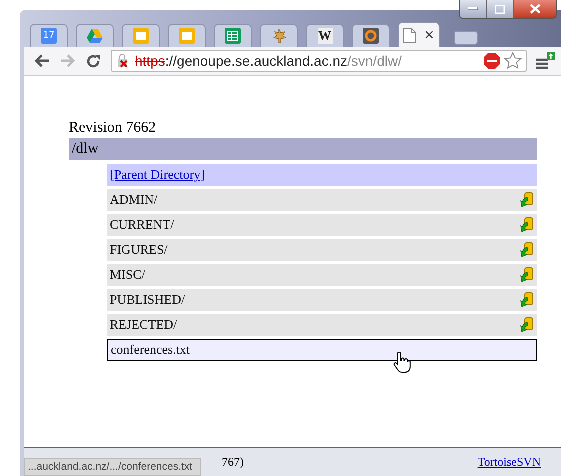 The image size is (561, 476). What do you see at coordinates (409, 35) in the screenshot?
I see `page-icon` at bounding box center [409, 35].